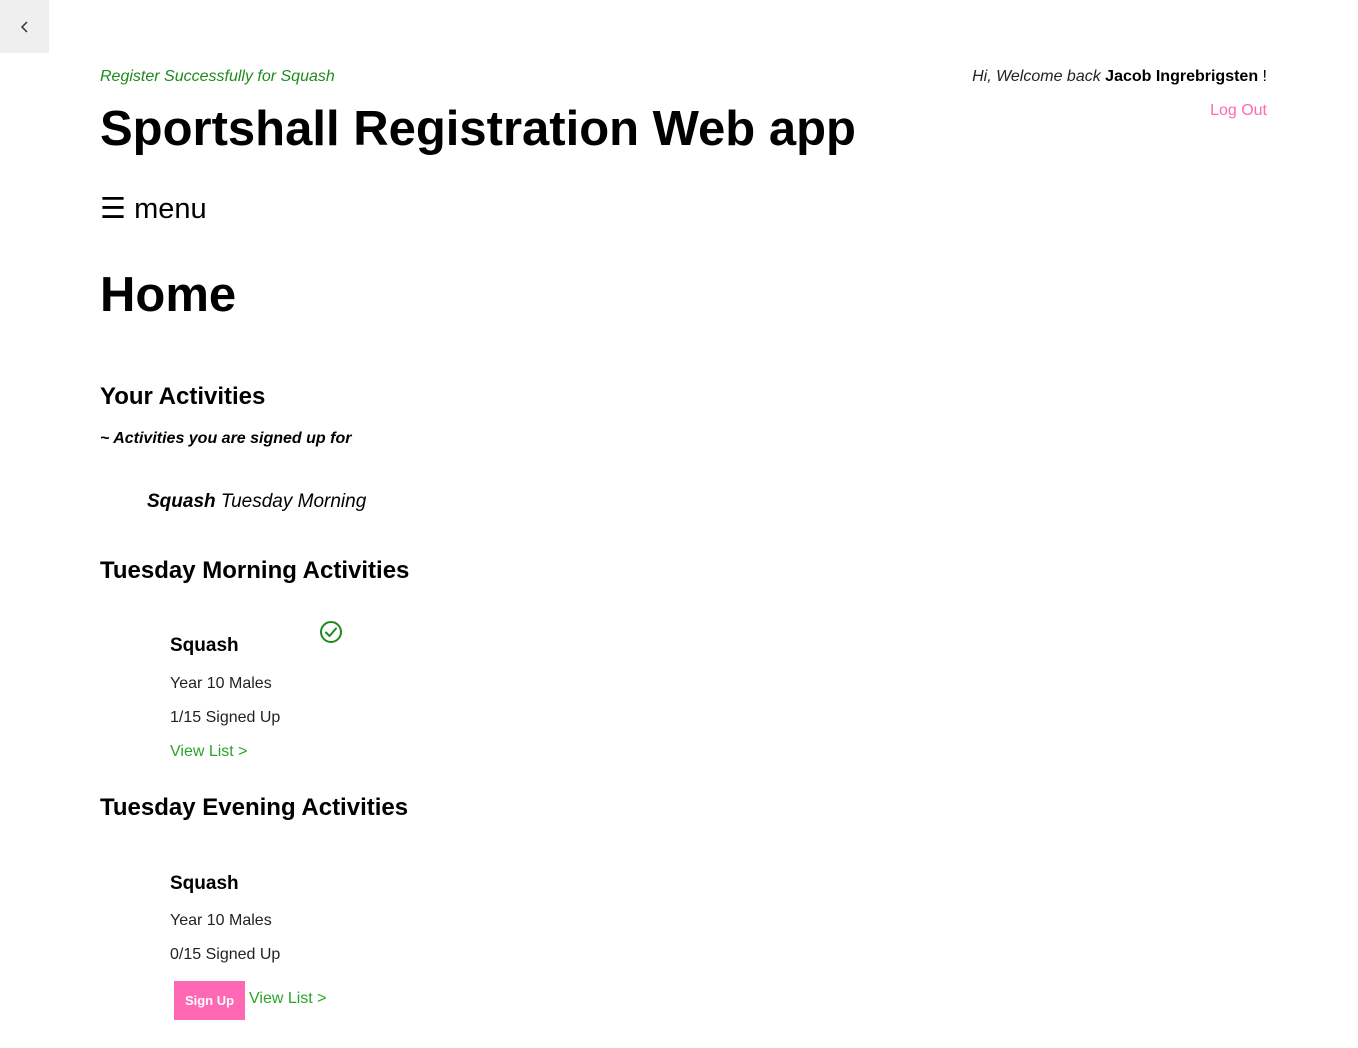 The image size is (1358, 1048). Describe the element at coordinates (293, 501) in the screenshot. I see `my-activity-session: Tuesday Morning` at that location.